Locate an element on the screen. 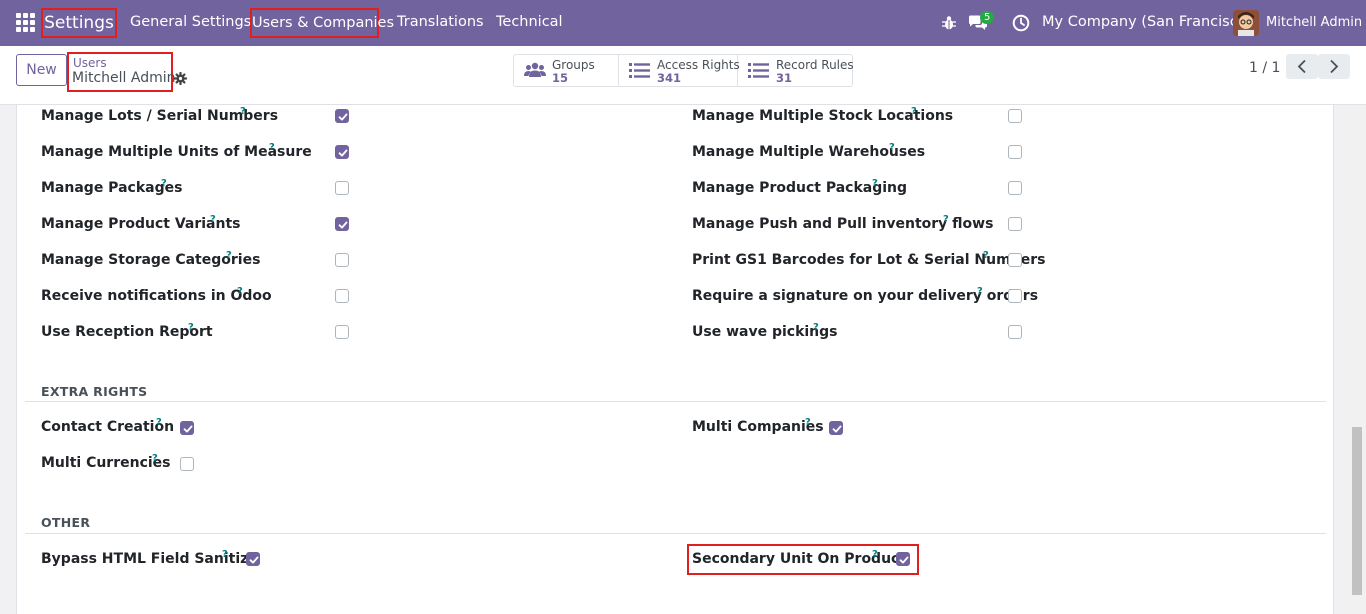 The height and width of the screenshot is (614, 1366). chevron-right-icon is located at coordinates (1334, 66).